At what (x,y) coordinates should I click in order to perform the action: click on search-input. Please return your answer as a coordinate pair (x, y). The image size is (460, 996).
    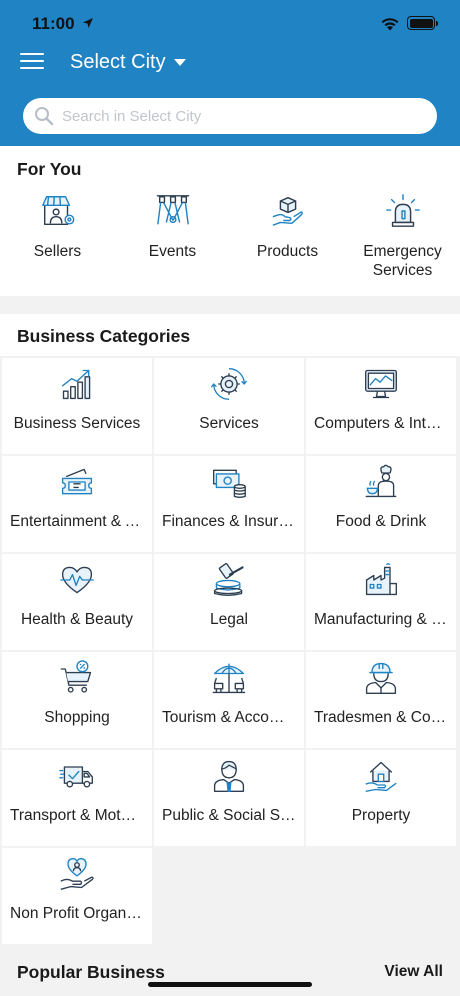
    Looking at the image, I should click on (232, 116).